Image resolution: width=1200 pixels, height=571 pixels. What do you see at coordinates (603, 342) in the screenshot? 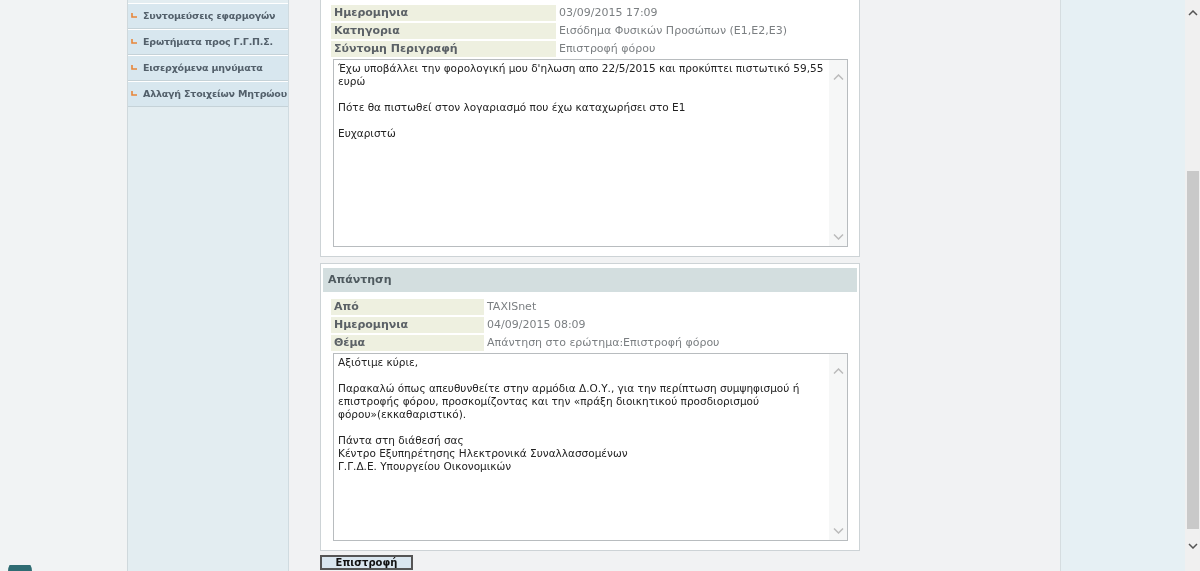
I see `field-value: Απάντηση στο ερώτημα:Επιστροφή φόρου` at bounding box center [603, 342].